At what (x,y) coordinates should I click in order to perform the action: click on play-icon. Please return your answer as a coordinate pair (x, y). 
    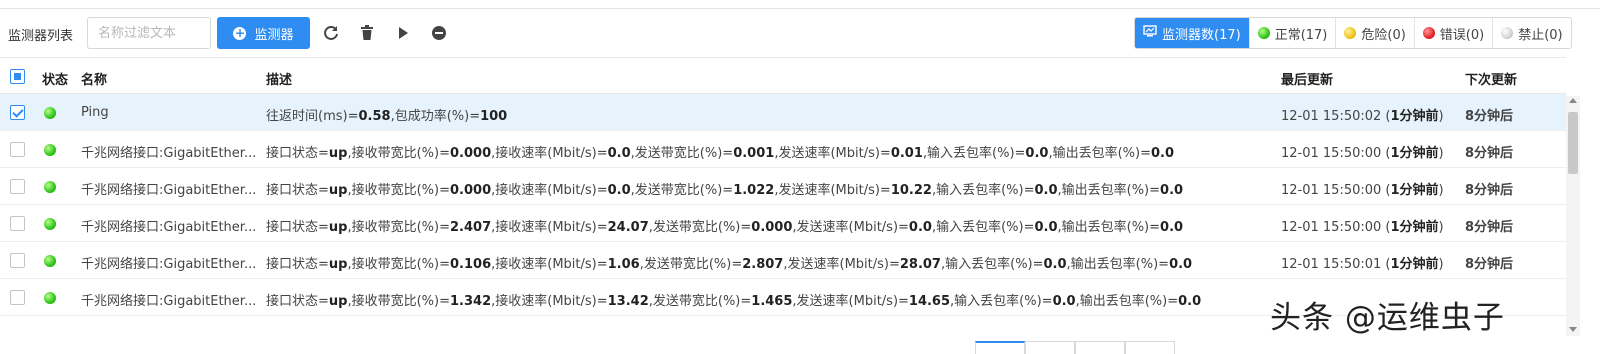
    Looking at the image, I should click on (403, 33).